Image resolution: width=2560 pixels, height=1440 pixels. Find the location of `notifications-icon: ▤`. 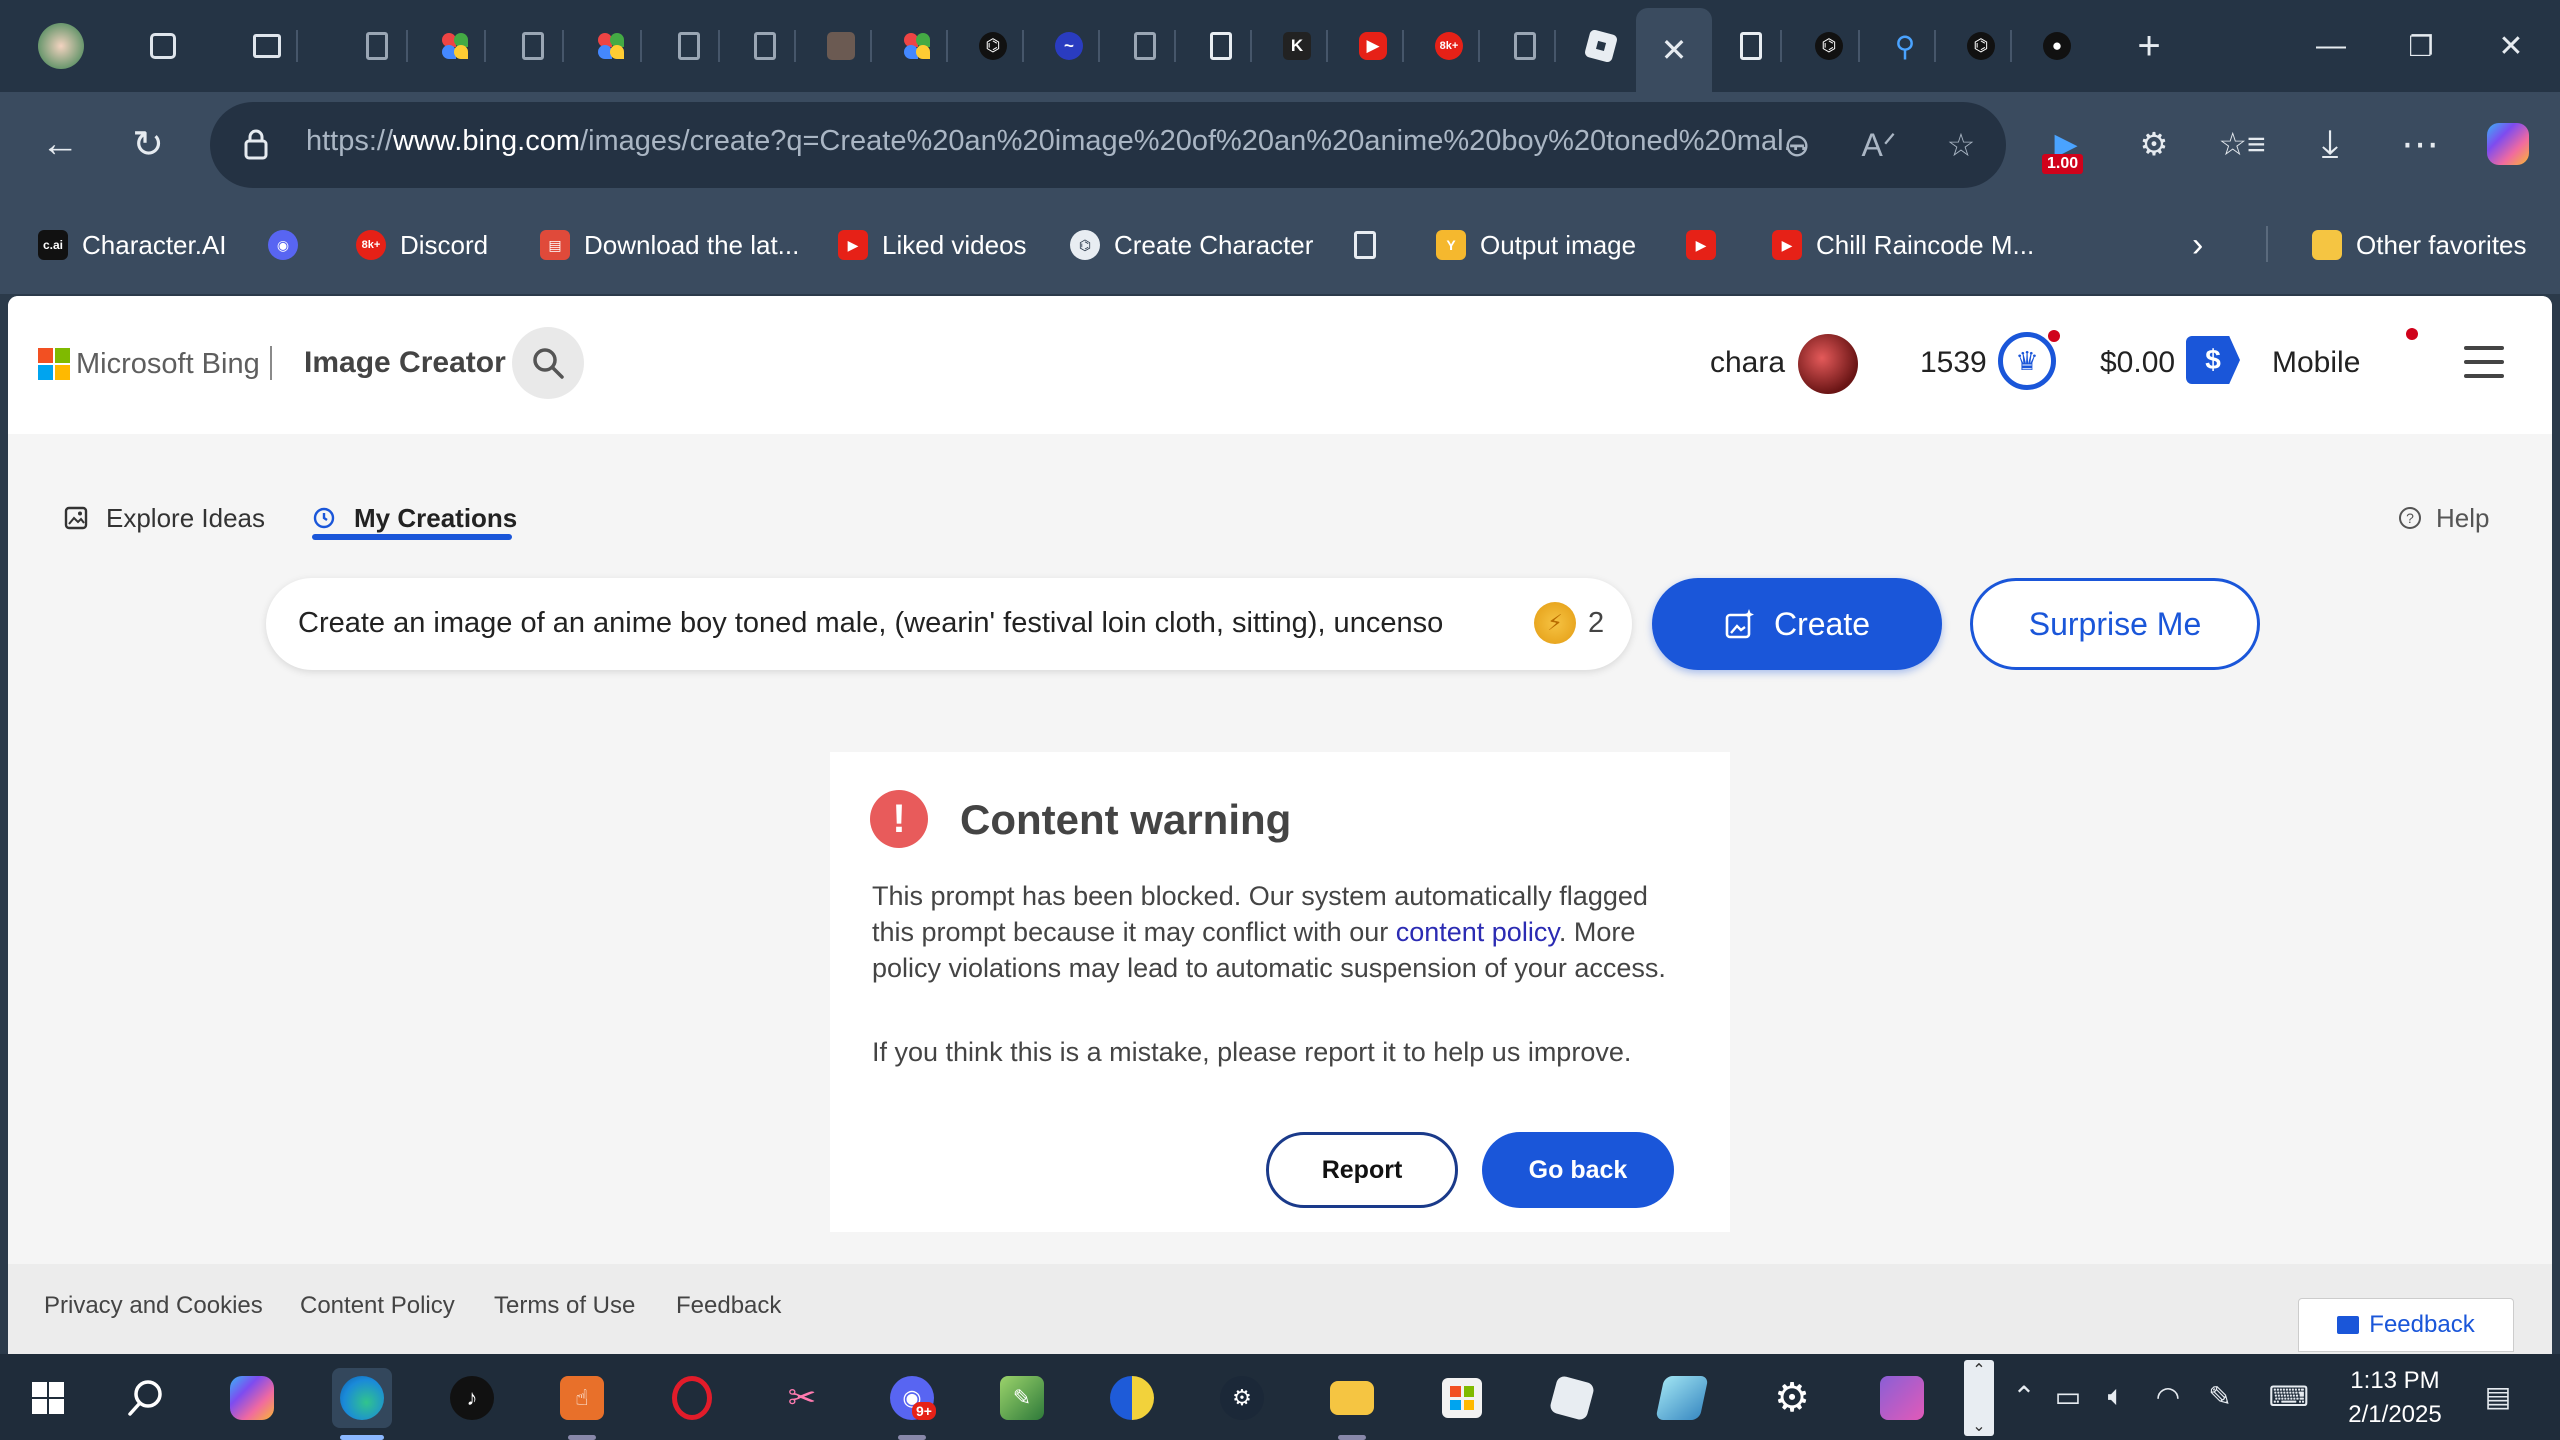

notifications-icon: ▤ is located at coordinates (2498, 1396).